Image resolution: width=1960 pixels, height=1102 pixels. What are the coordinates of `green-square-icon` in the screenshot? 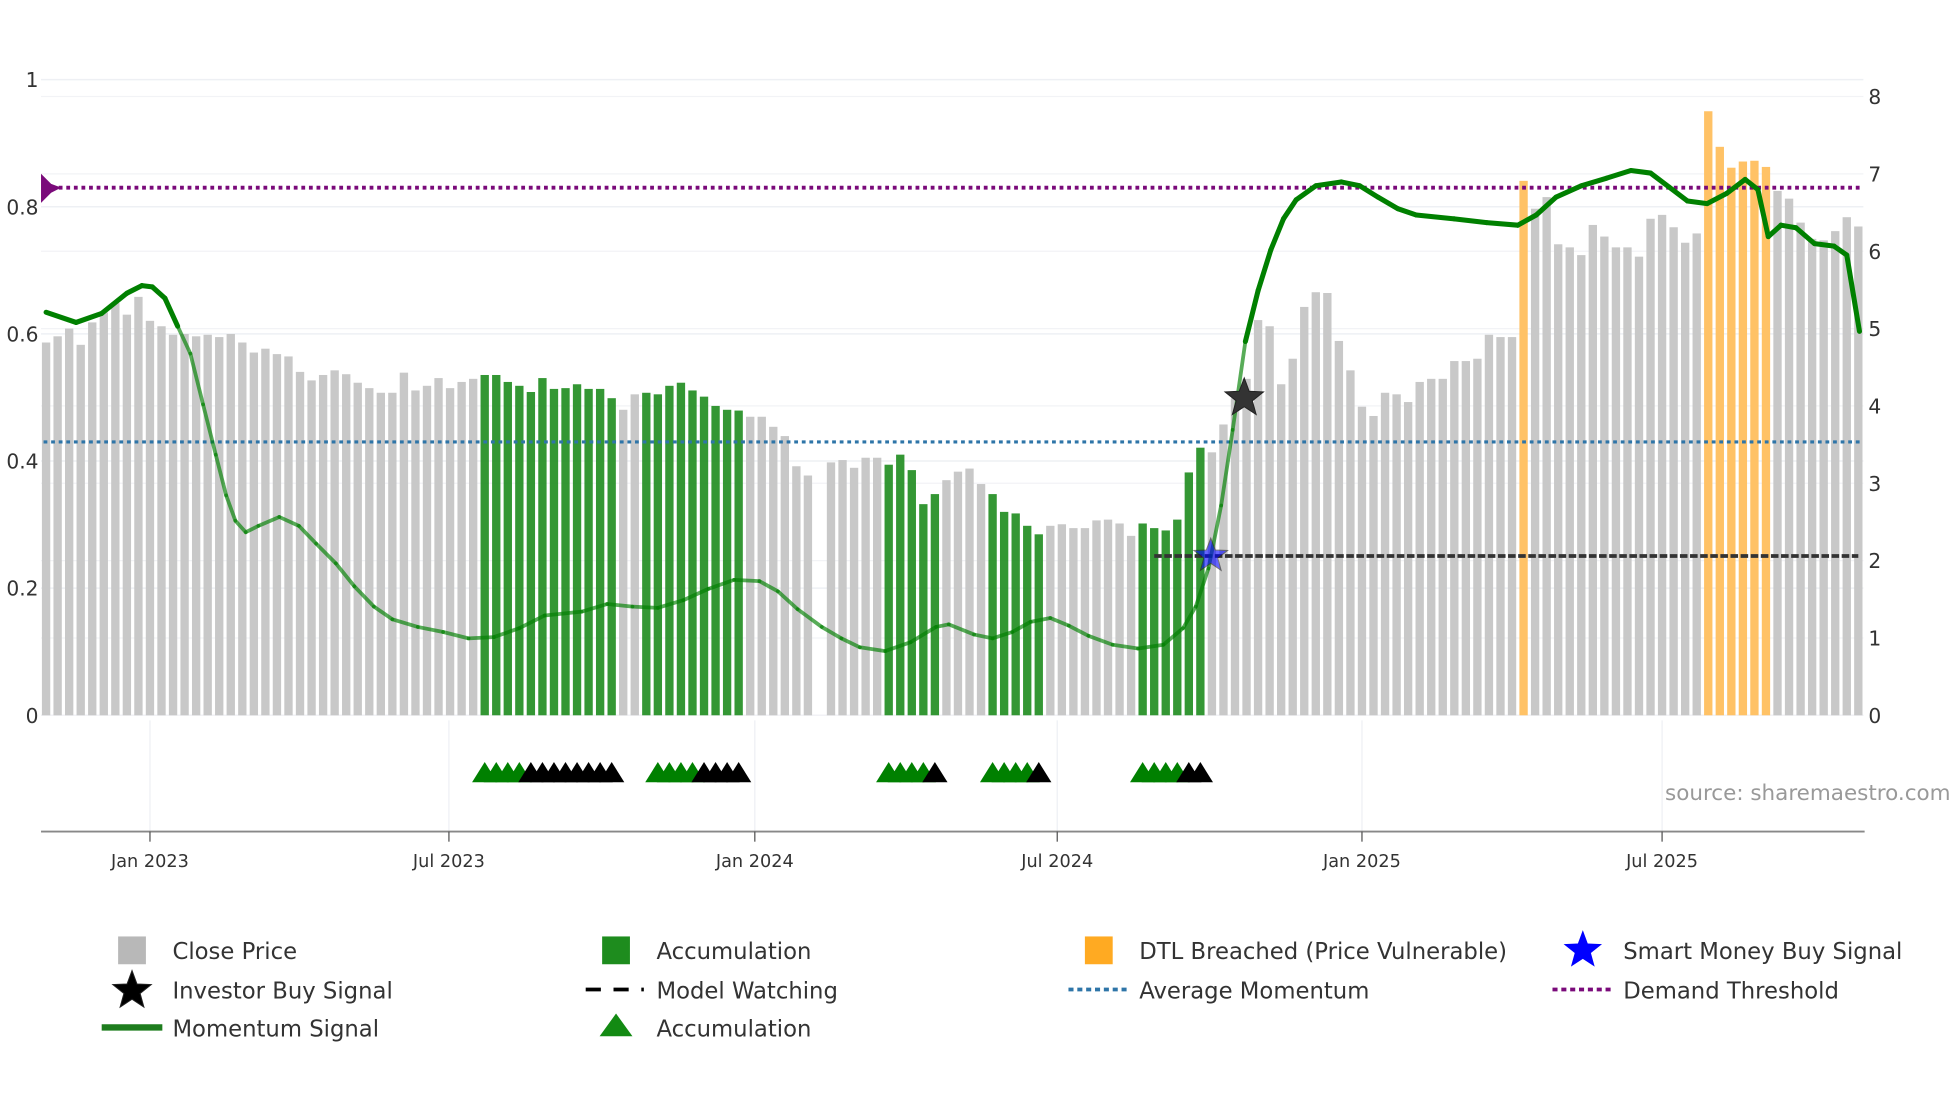 It's located at (616, 950).